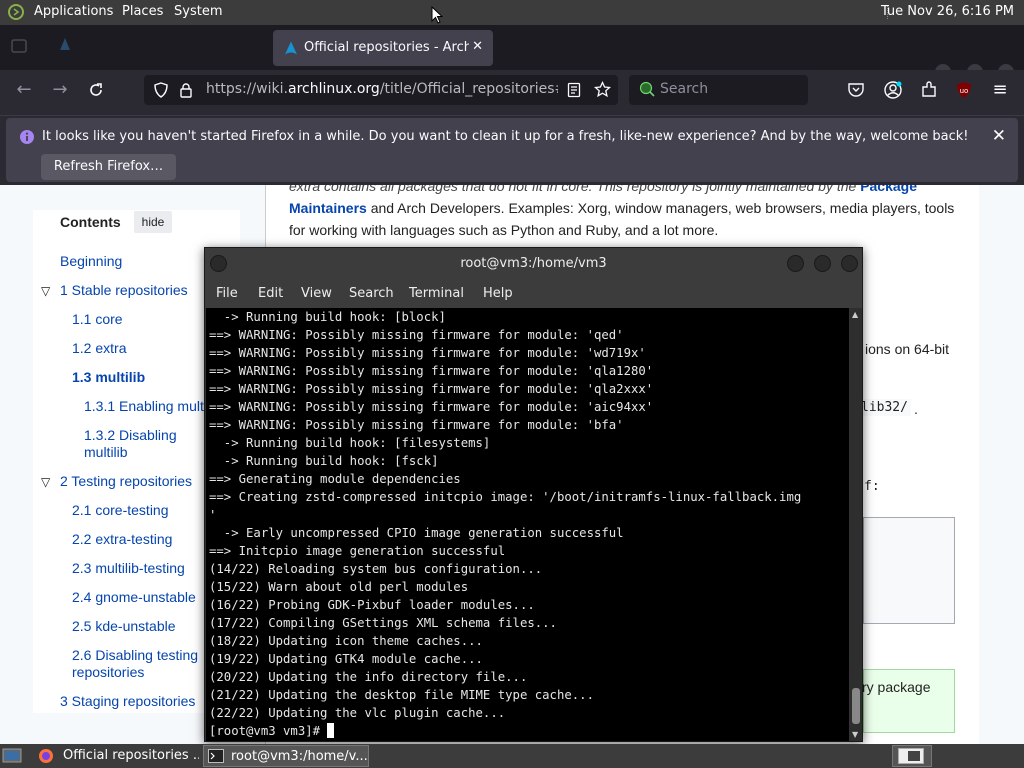 The height and width of the screenshot is (768, 1024). I want to click on toc-item-disabling-testing-cont: repositories, so click(108, 672).